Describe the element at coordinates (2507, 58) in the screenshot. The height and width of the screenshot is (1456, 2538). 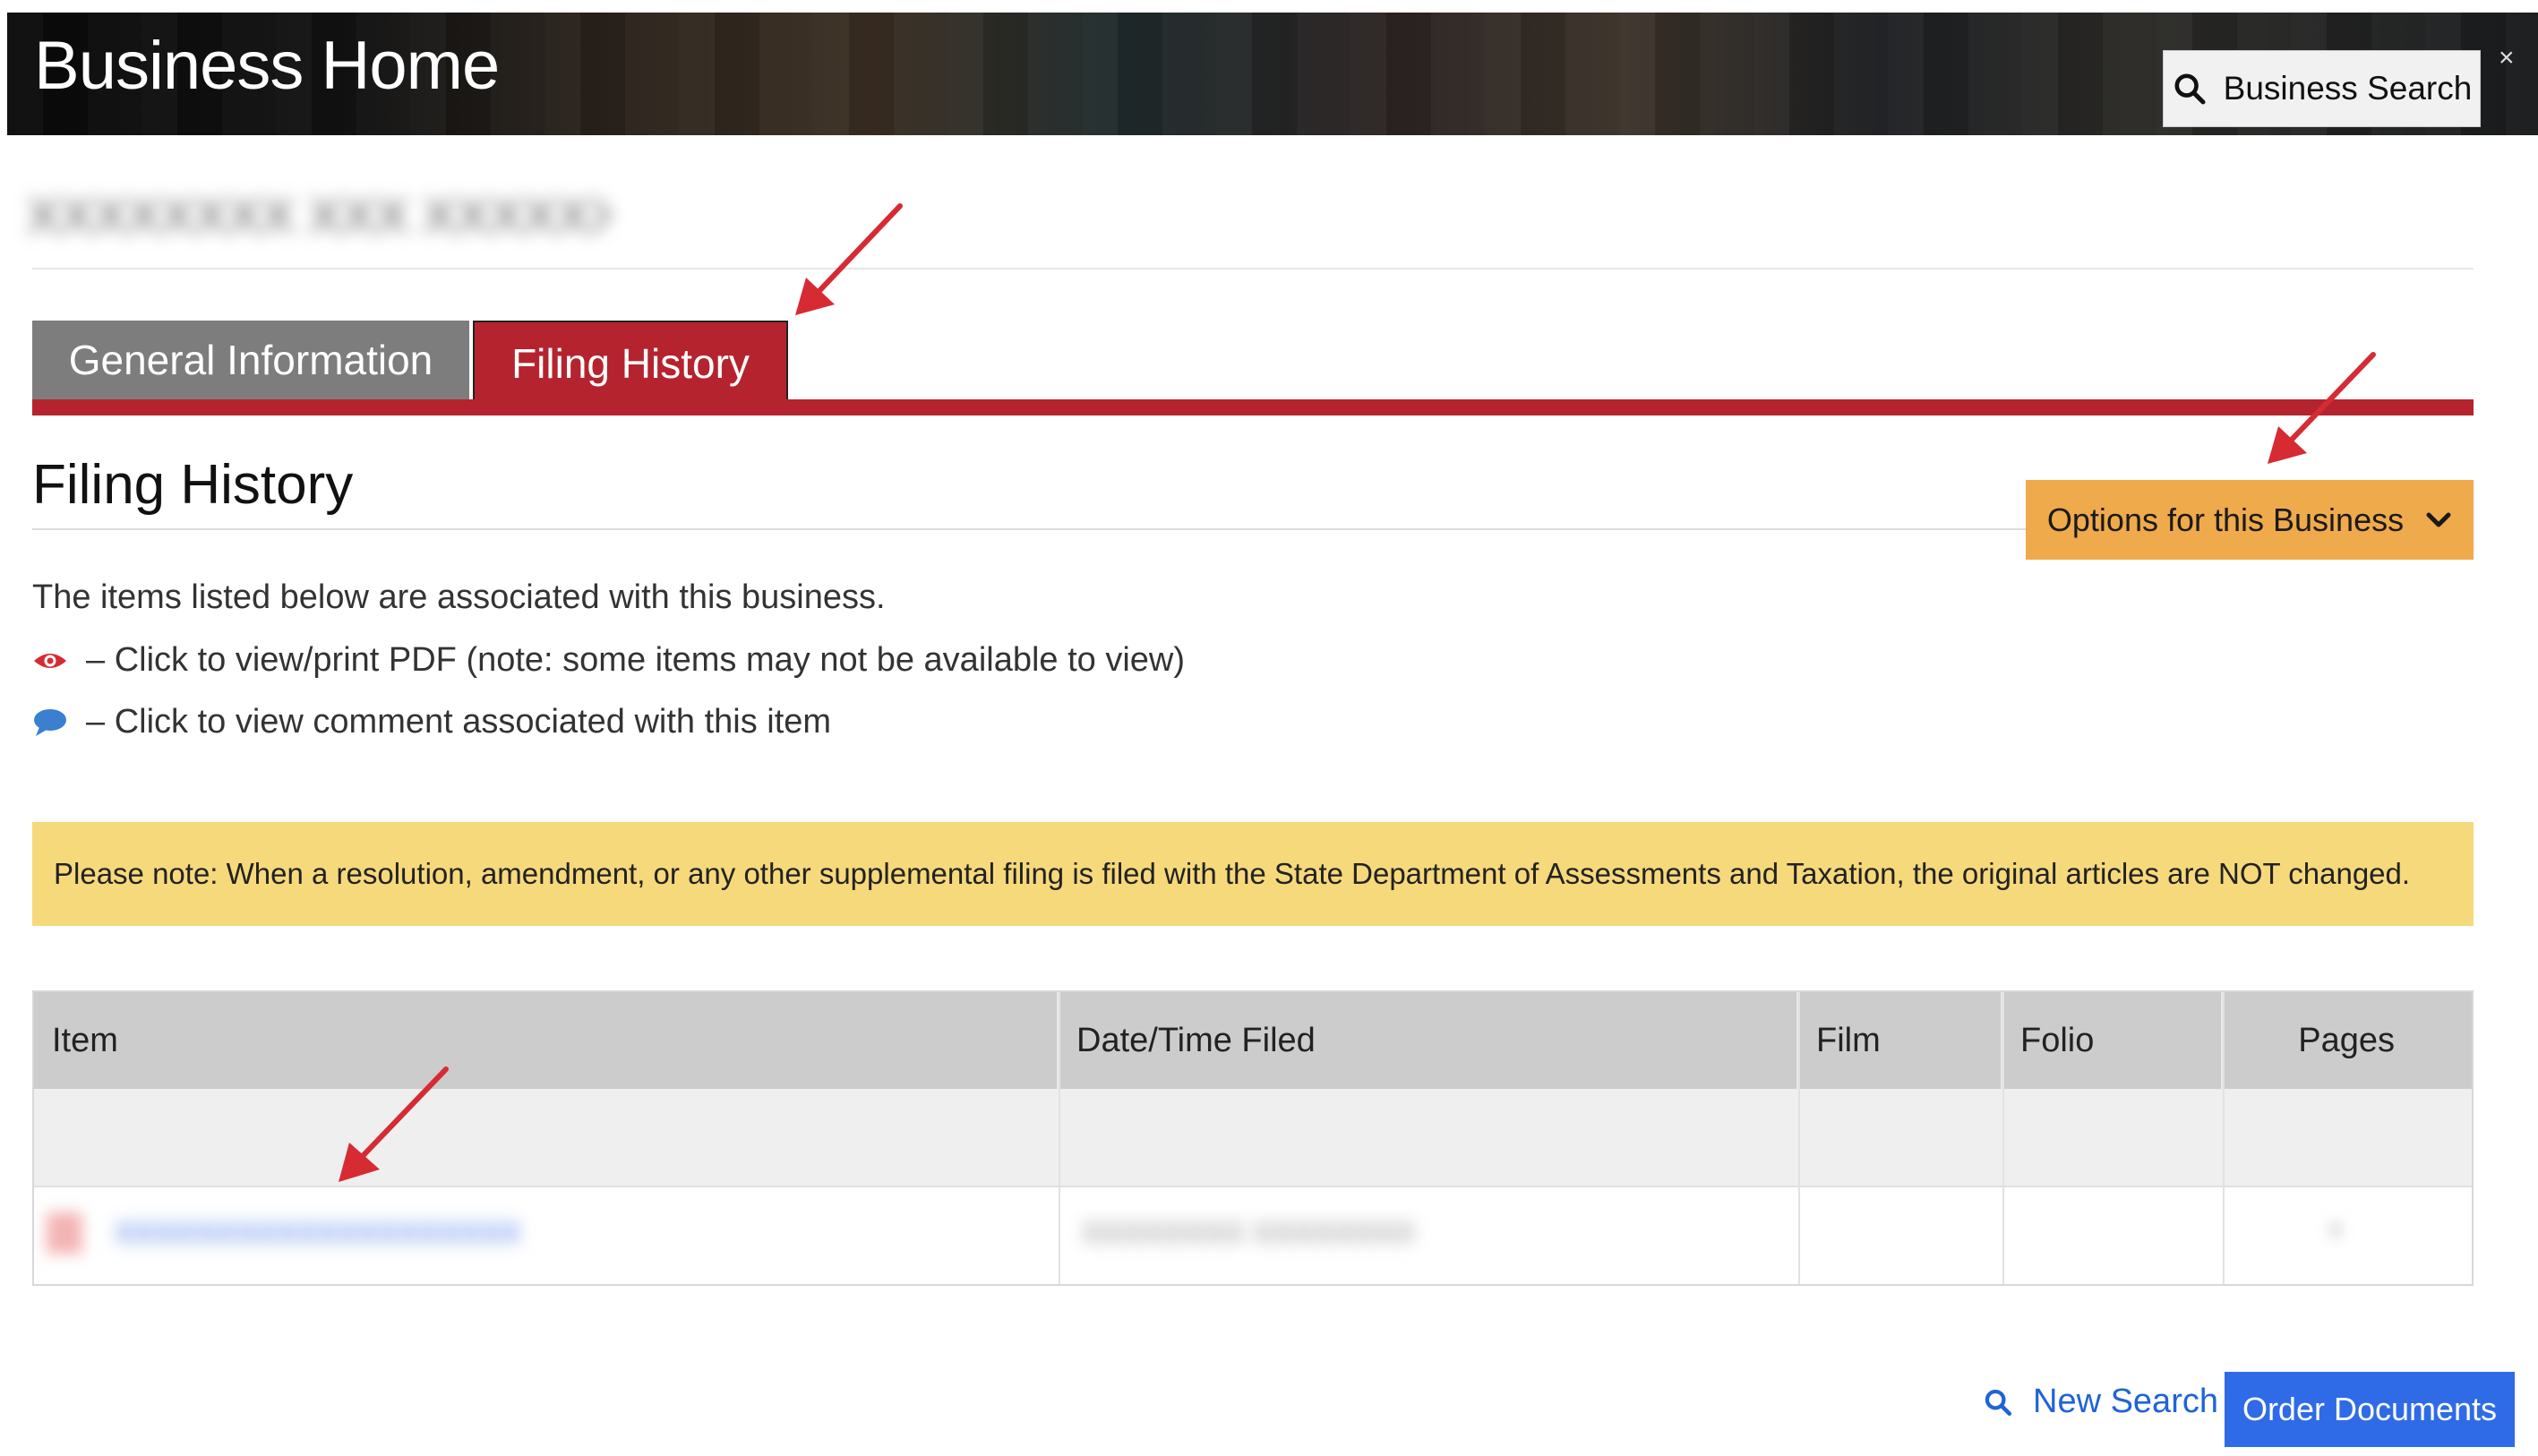
I see `close-icon: ×` at that location.